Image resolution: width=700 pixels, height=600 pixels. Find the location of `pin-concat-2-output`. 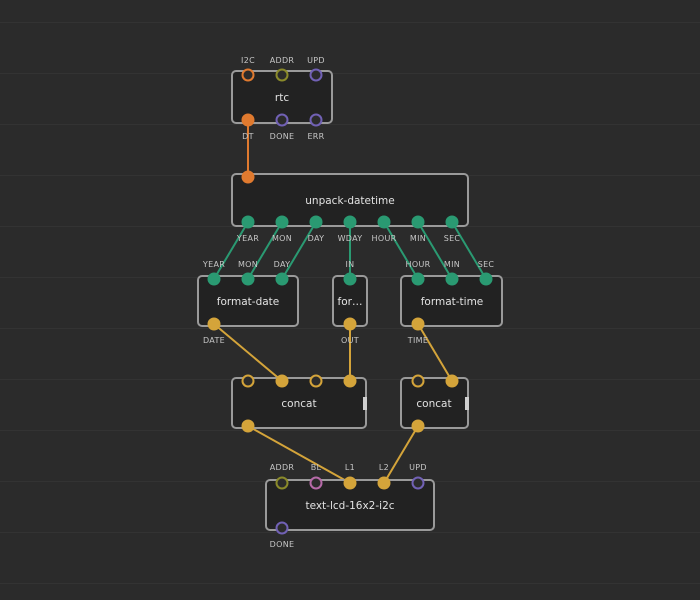

pin-concat-2-output is located at coordinates (418, 426).